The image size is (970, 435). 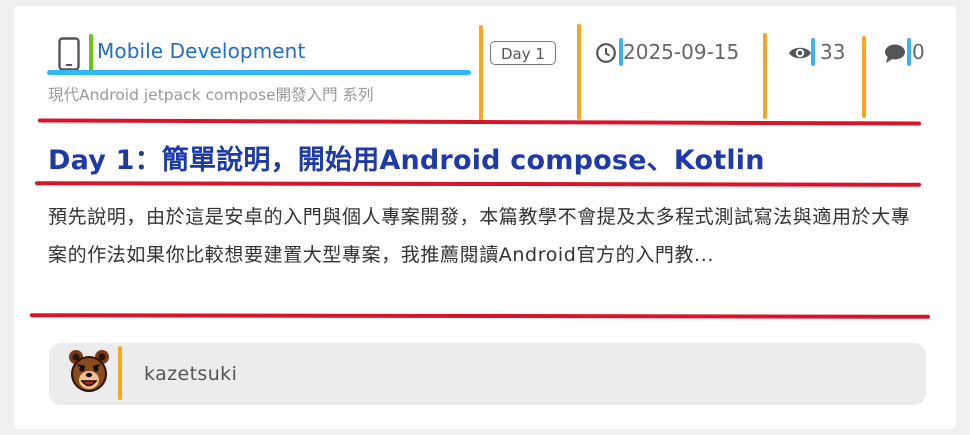 I want to click on clock-icon, so click(x=606, y=53).